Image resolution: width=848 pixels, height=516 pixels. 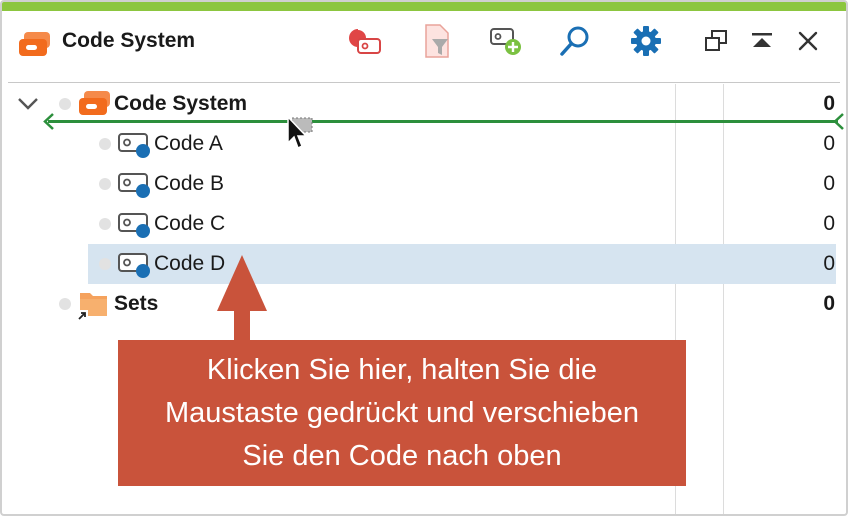 I want to click on folder-icon, so click(x=92, y=306).